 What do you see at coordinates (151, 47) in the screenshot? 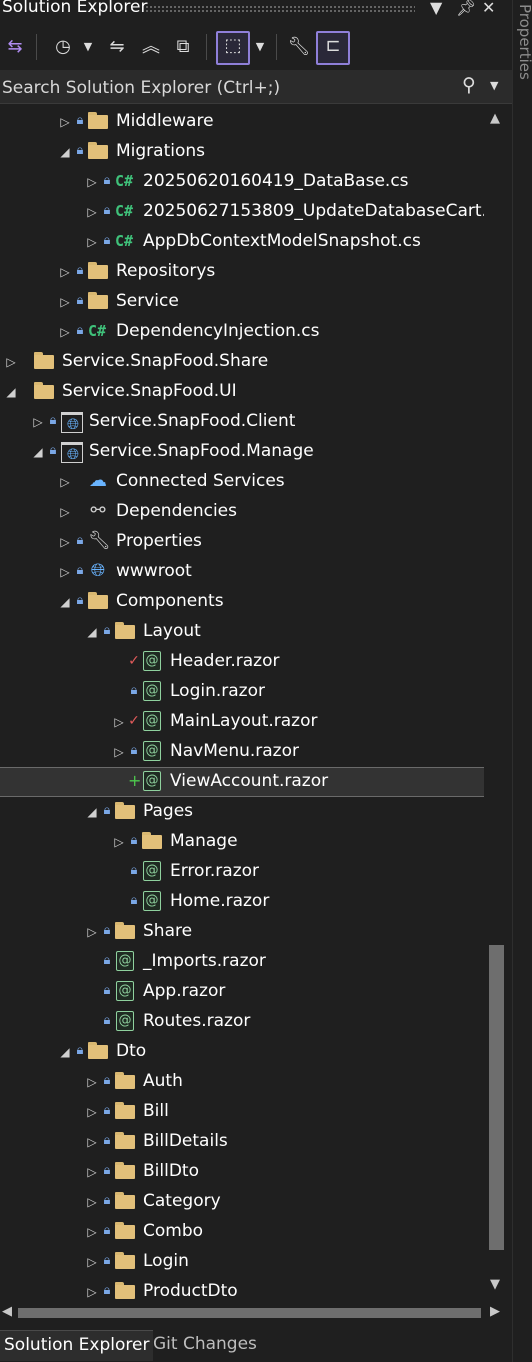
I see `collapse-all-icon: ︽` at bounding box center [151, 47].